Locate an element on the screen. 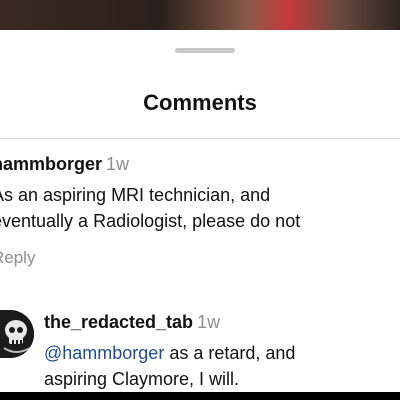 The width and height of the screenshot is (400, 400). mention-link: @hammborger is located at coordinates (104, 353).